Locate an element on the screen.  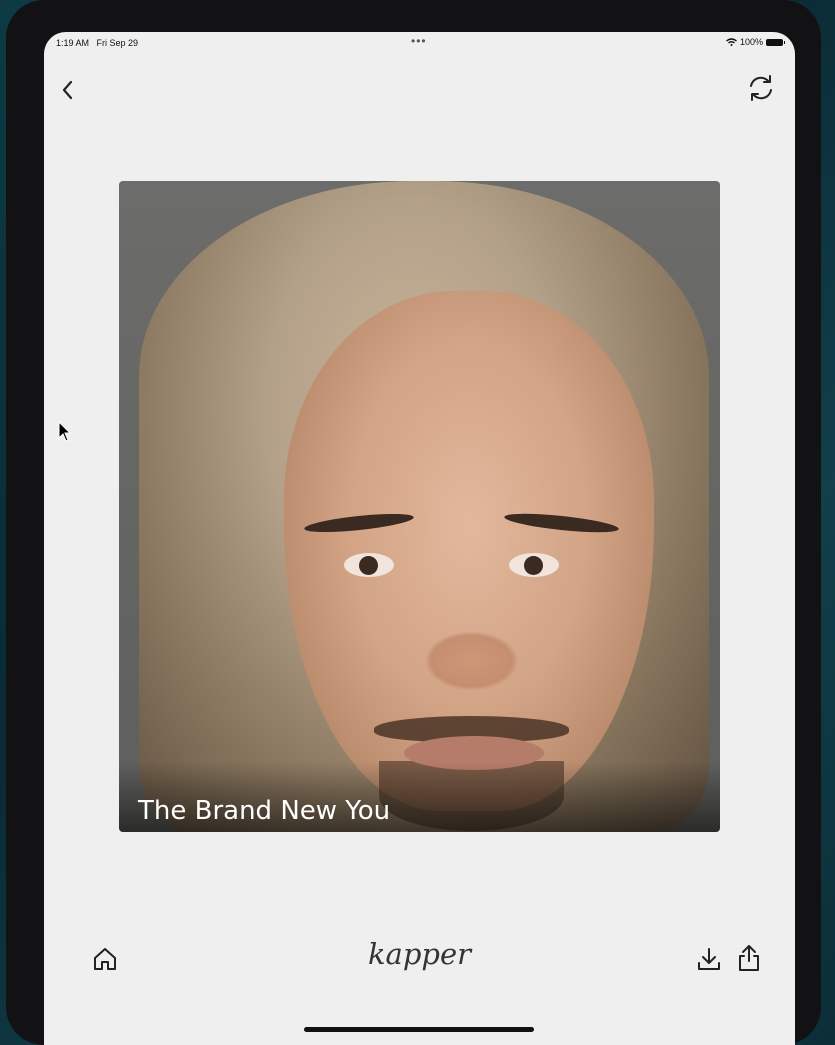
download-icon is located at coordinates (709, 959).